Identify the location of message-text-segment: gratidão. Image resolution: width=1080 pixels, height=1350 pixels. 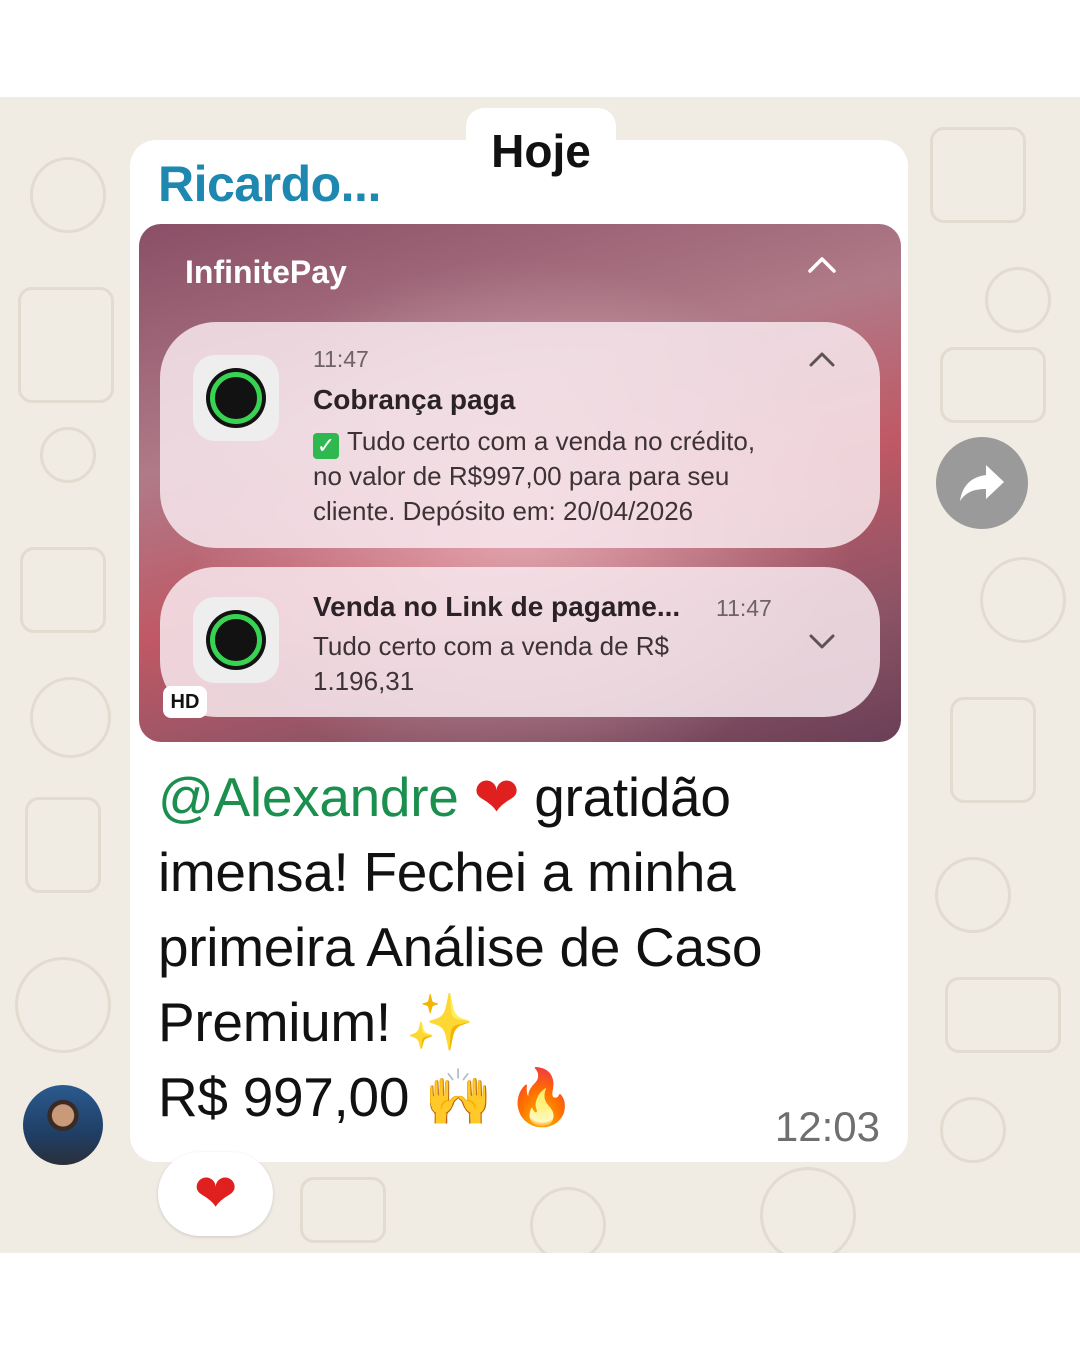
(632, 797).